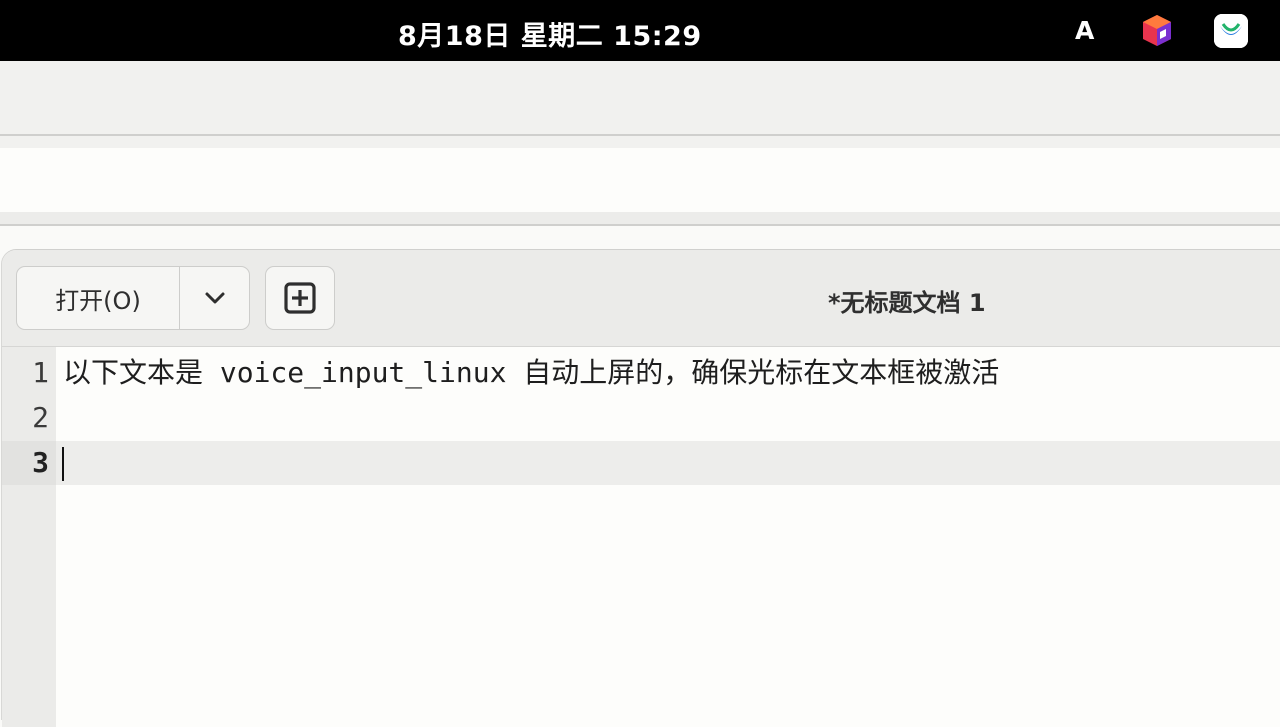  I want to click on top-bar: 8月18日 星期二 15:29 A, so click(640, 30).